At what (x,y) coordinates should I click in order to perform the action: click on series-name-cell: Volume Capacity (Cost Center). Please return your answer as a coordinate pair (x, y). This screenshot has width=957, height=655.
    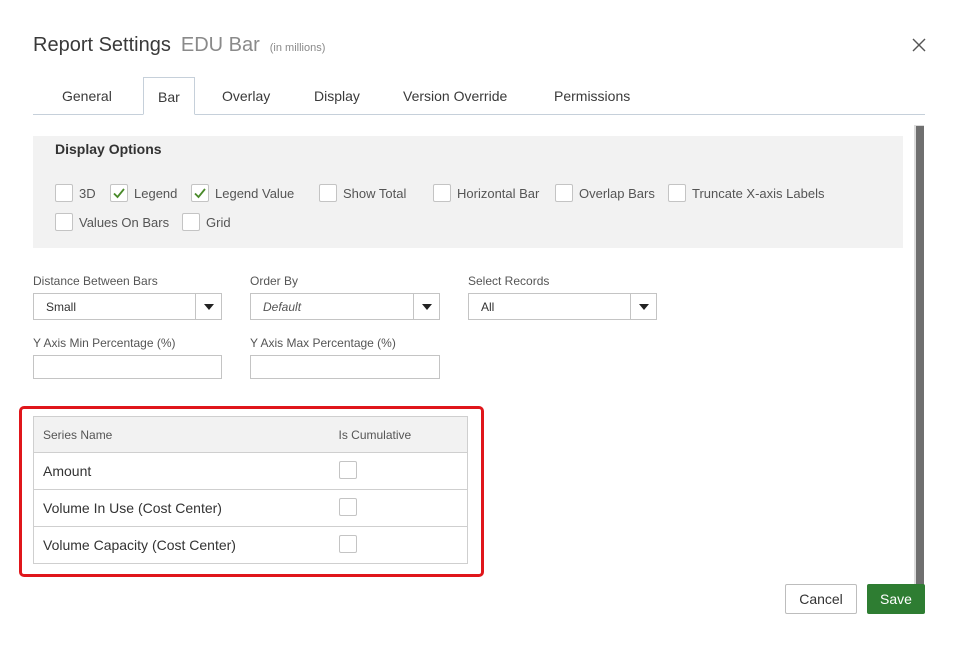
    Looking at the image, I should click on (186, 545).